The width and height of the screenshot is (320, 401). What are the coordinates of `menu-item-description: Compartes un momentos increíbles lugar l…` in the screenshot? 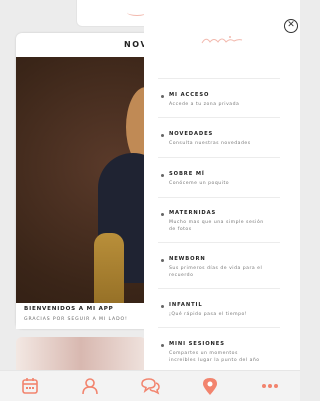 It's located at (214, 357).